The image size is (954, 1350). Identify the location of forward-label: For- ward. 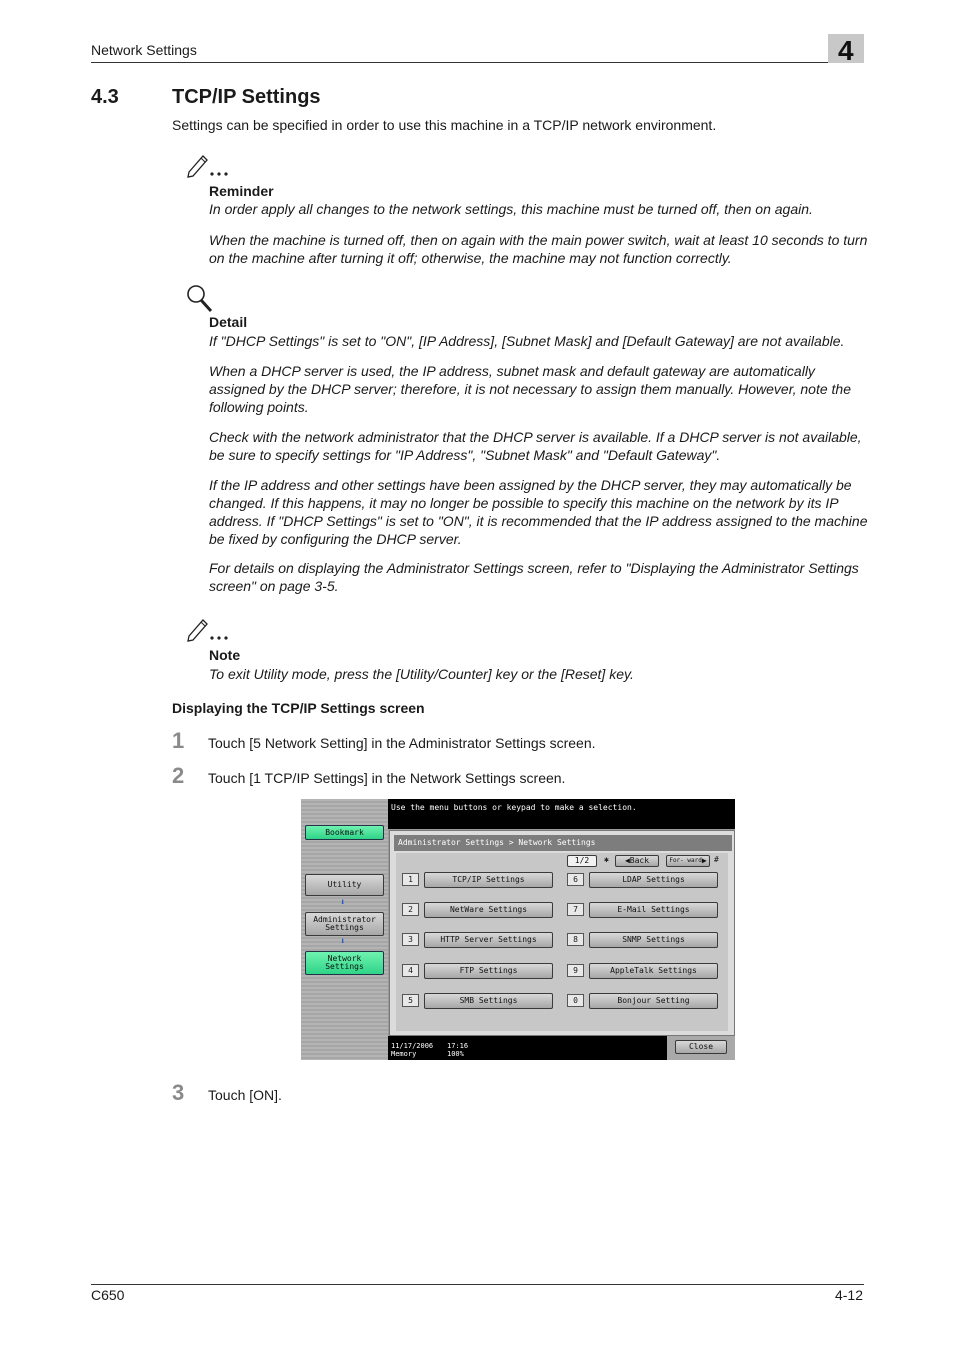
(685, 860).